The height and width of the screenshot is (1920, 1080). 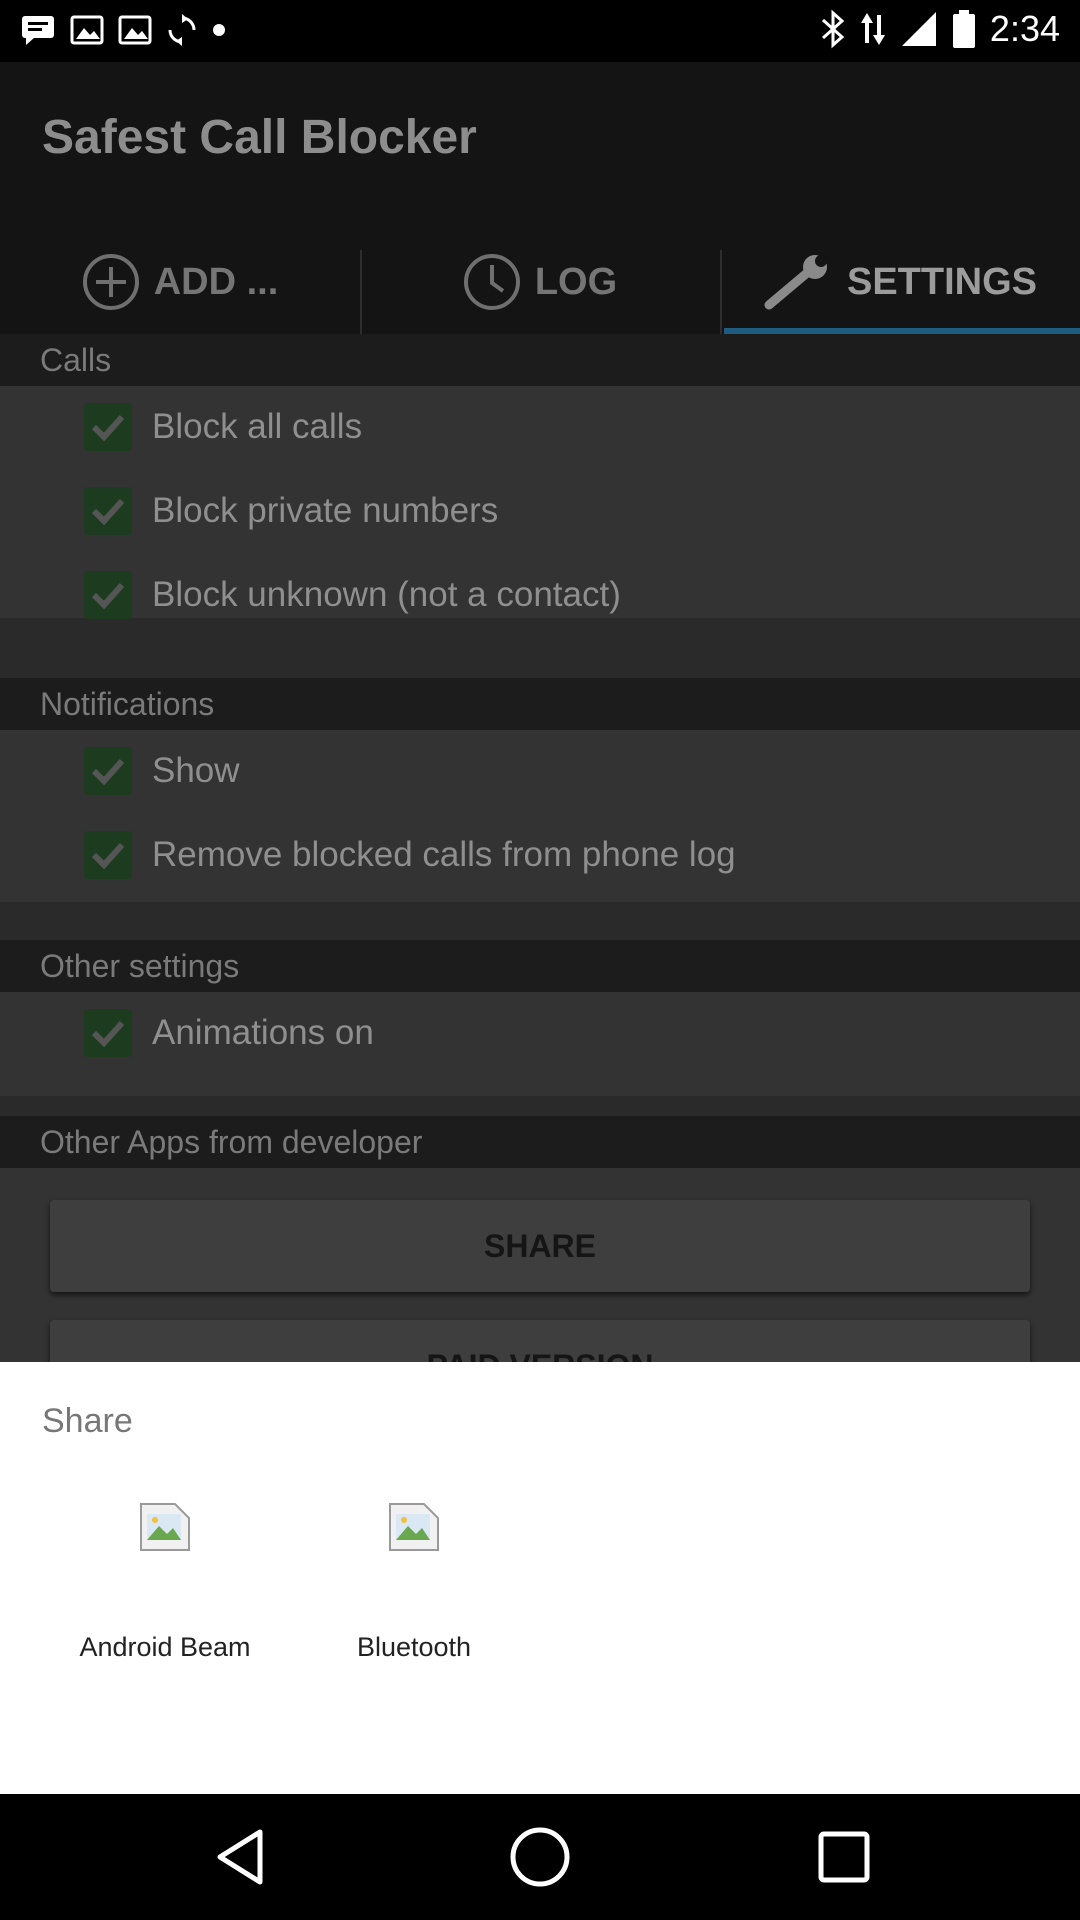 I want to click on checkbox-row-block-all-calls: Block all calls, so click(x=223, y=427).